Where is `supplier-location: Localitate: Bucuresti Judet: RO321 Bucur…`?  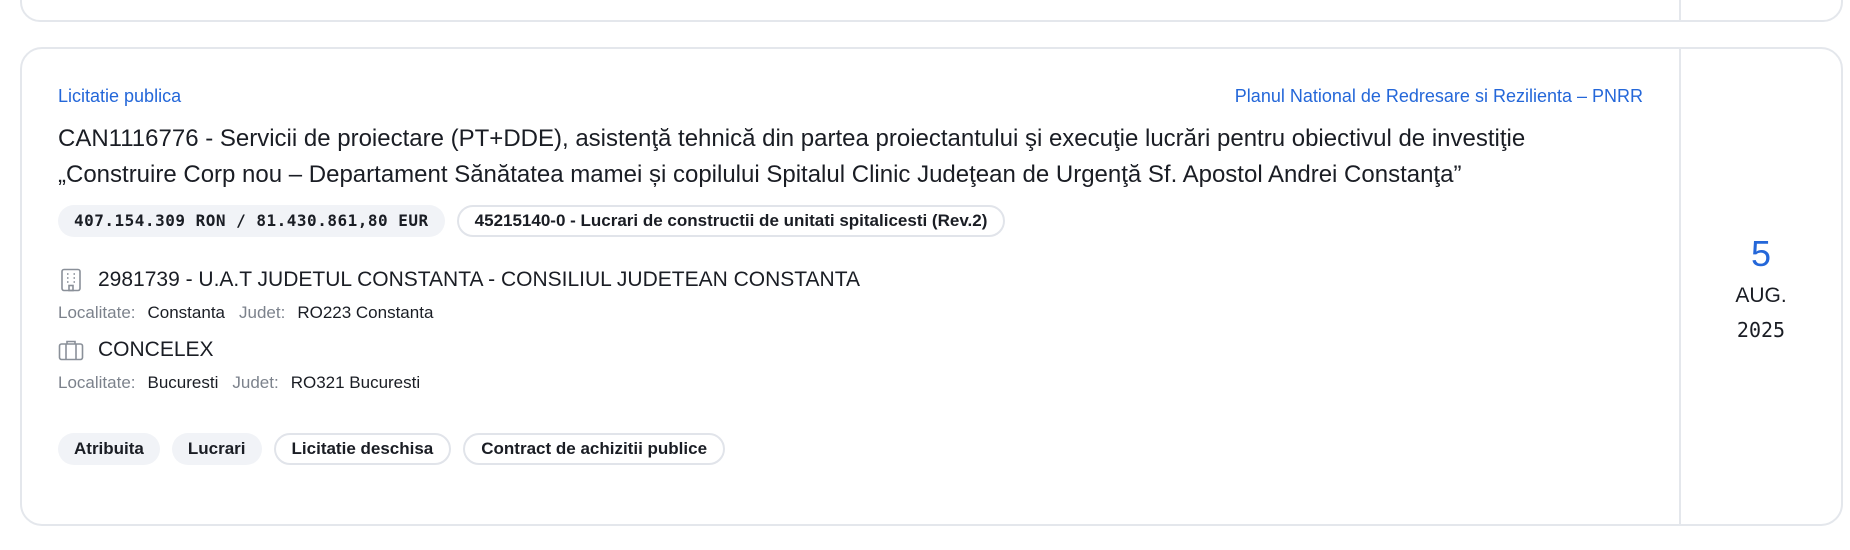
supplier-location: Localitate: Bucuresti Judet: RO321 Bucur… is located at coordinates (850, 383).